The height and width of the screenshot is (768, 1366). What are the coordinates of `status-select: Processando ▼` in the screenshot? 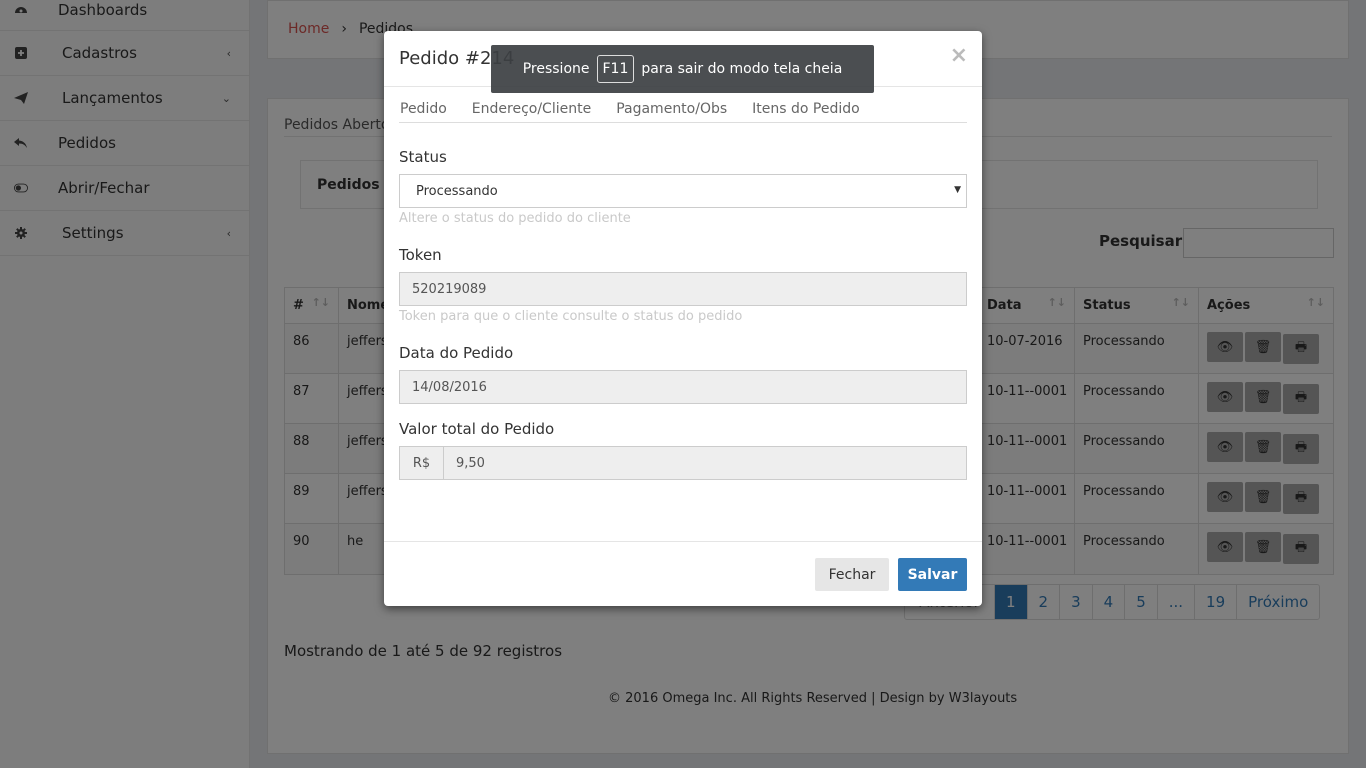 It's located at (683, 191).